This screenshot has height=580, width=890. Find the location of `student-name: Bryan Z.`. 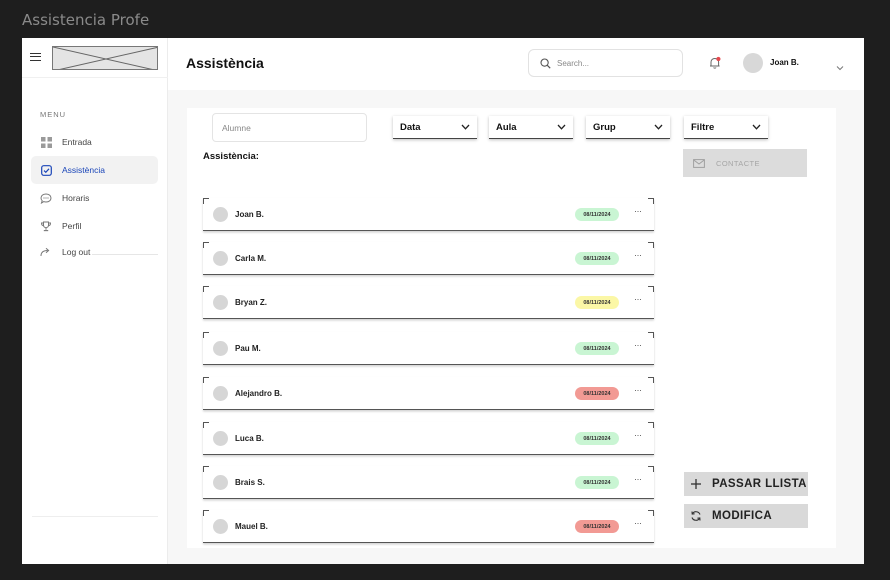

student-name: Bryan Z. is located at coordinates (251, 302).